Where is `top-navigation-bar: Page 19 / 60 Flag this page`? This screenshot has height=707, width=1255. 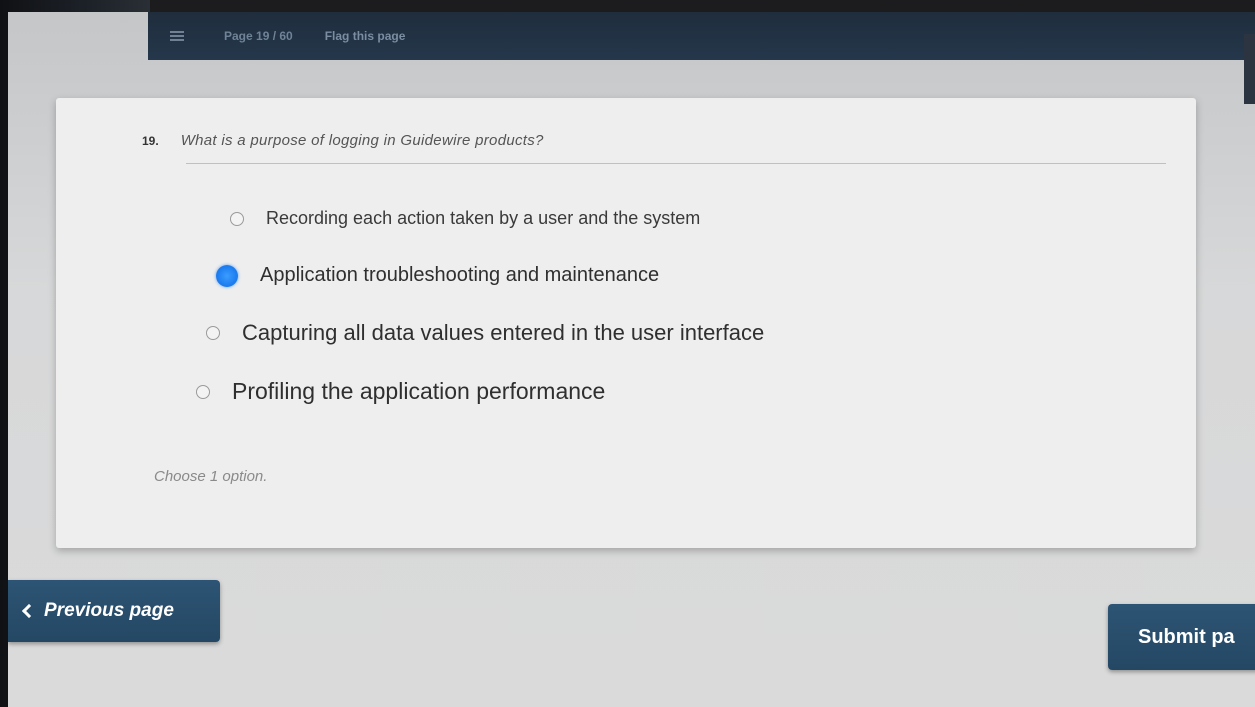 top-navigation-bar: Page 19 / 60 Flag this page is located at coordinates (701, 36).